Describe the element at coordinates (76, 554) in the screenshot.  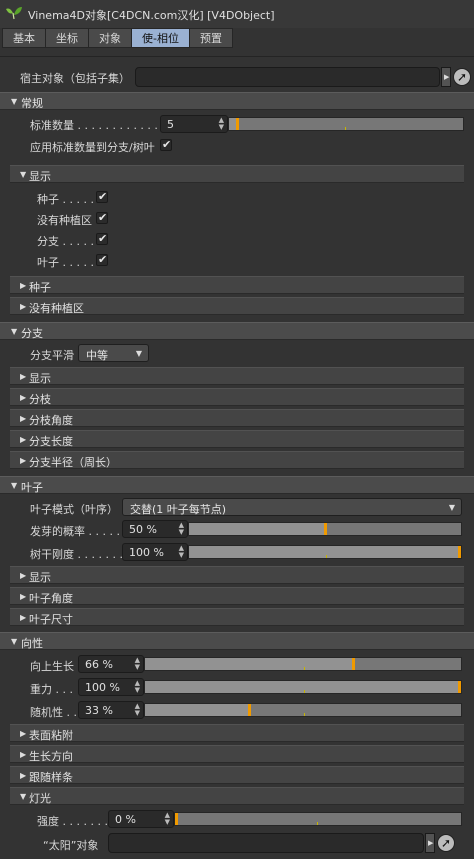
I see `stiffness-label: 树干刚度 . . . . . . .` at that location.